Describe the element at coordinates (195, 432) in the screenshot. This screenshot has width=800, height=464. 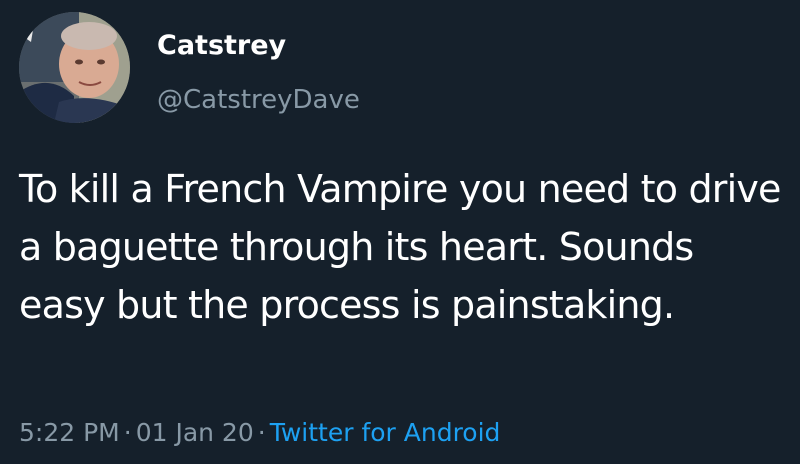
I see `tweet-date: 01 Jan 20` at that location.